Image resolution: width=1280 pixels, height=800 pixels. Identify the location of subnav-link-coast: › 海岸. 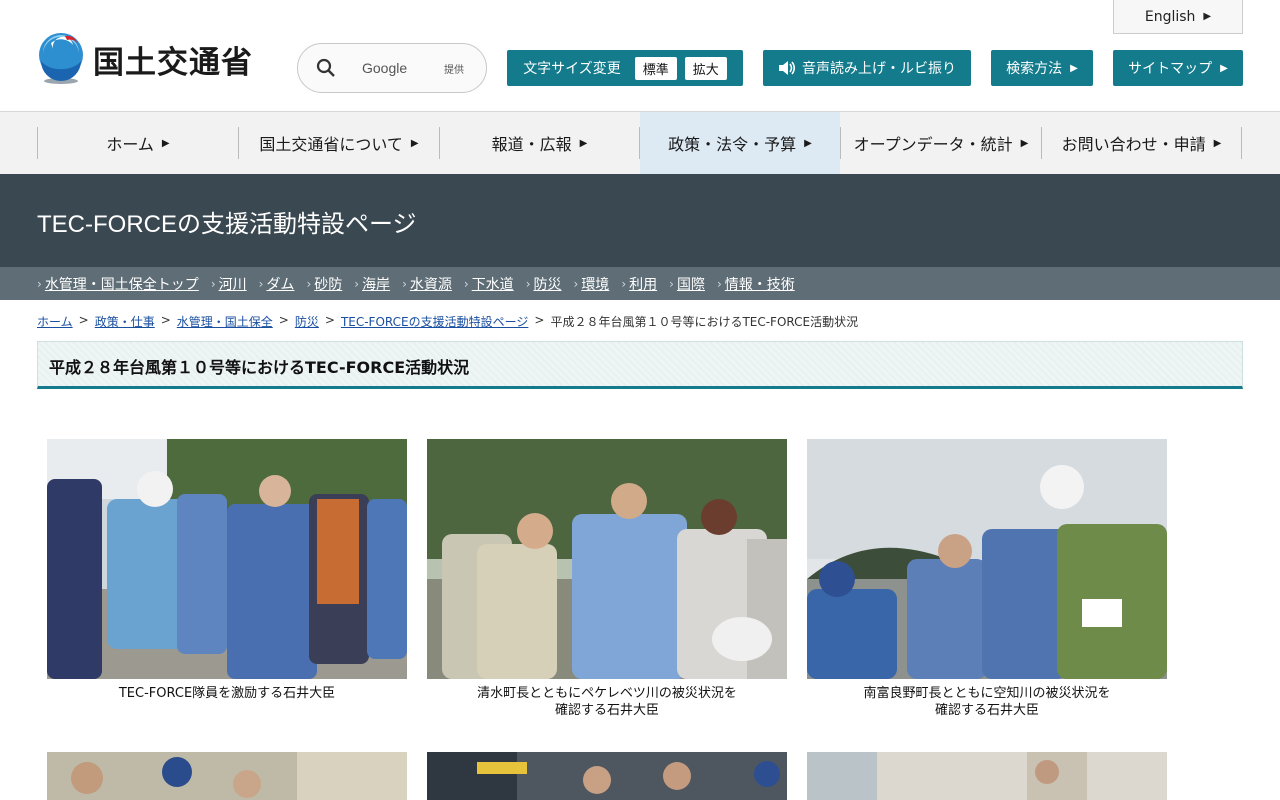
(372, 284).